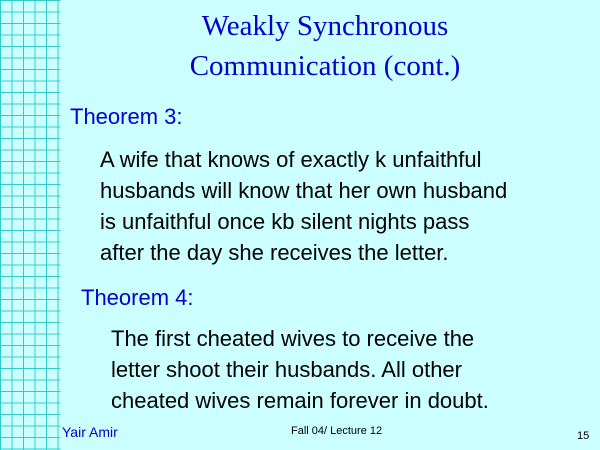 Image resolution: width=600 pixels, height=450 pixels. Describe the element at coordinates (583, 436) in the screenshot. I see `page-number: 15` at that location.